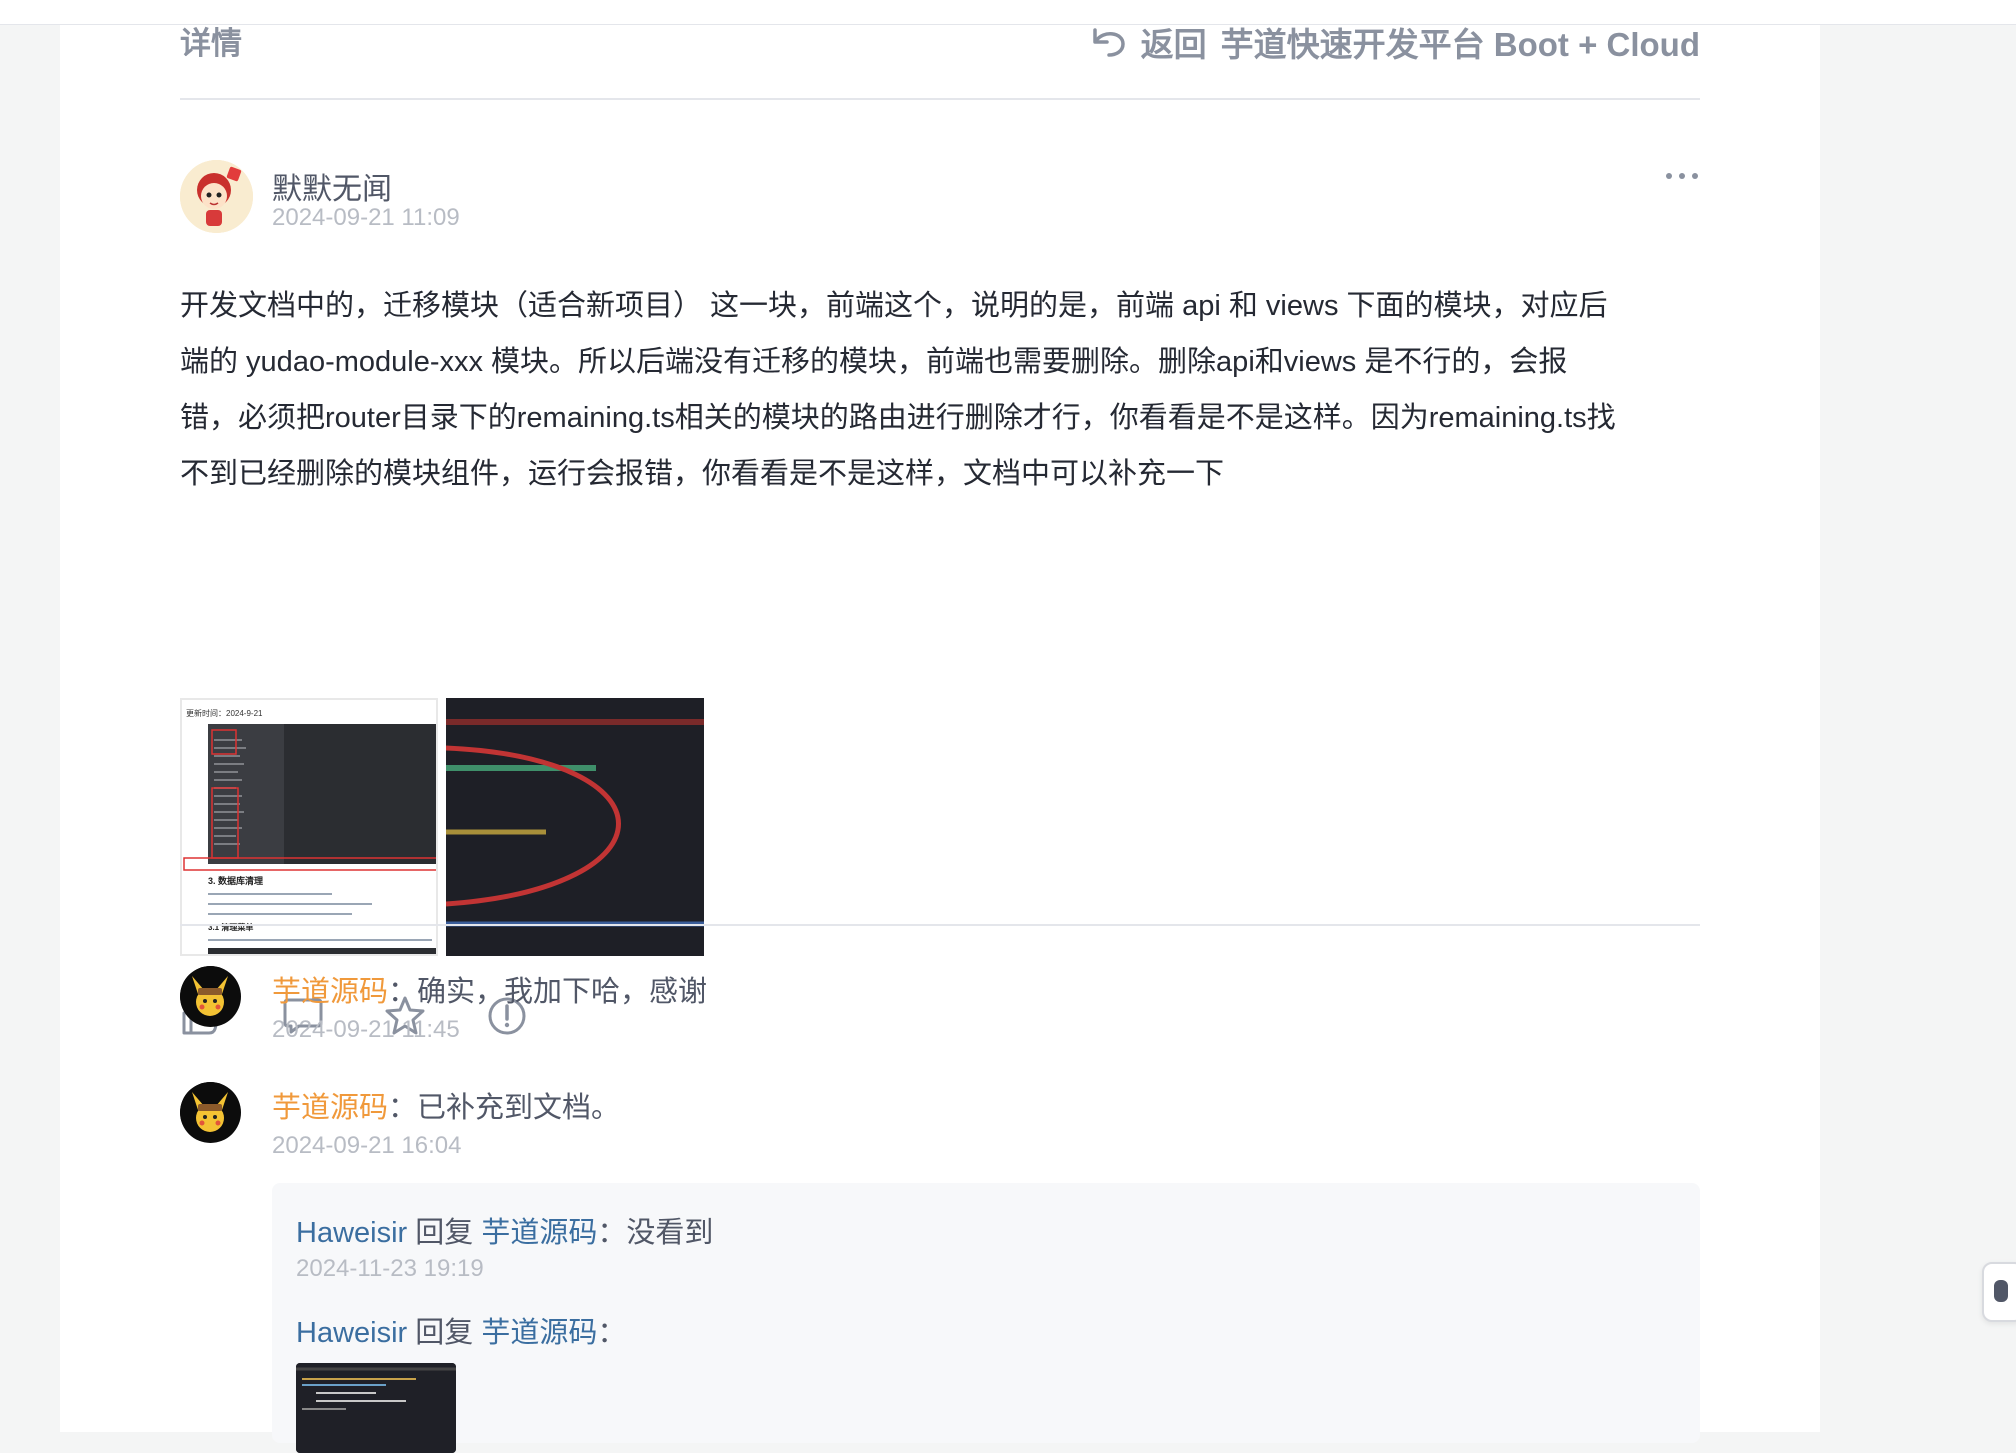  I want to click on divider, so click(940, 925).